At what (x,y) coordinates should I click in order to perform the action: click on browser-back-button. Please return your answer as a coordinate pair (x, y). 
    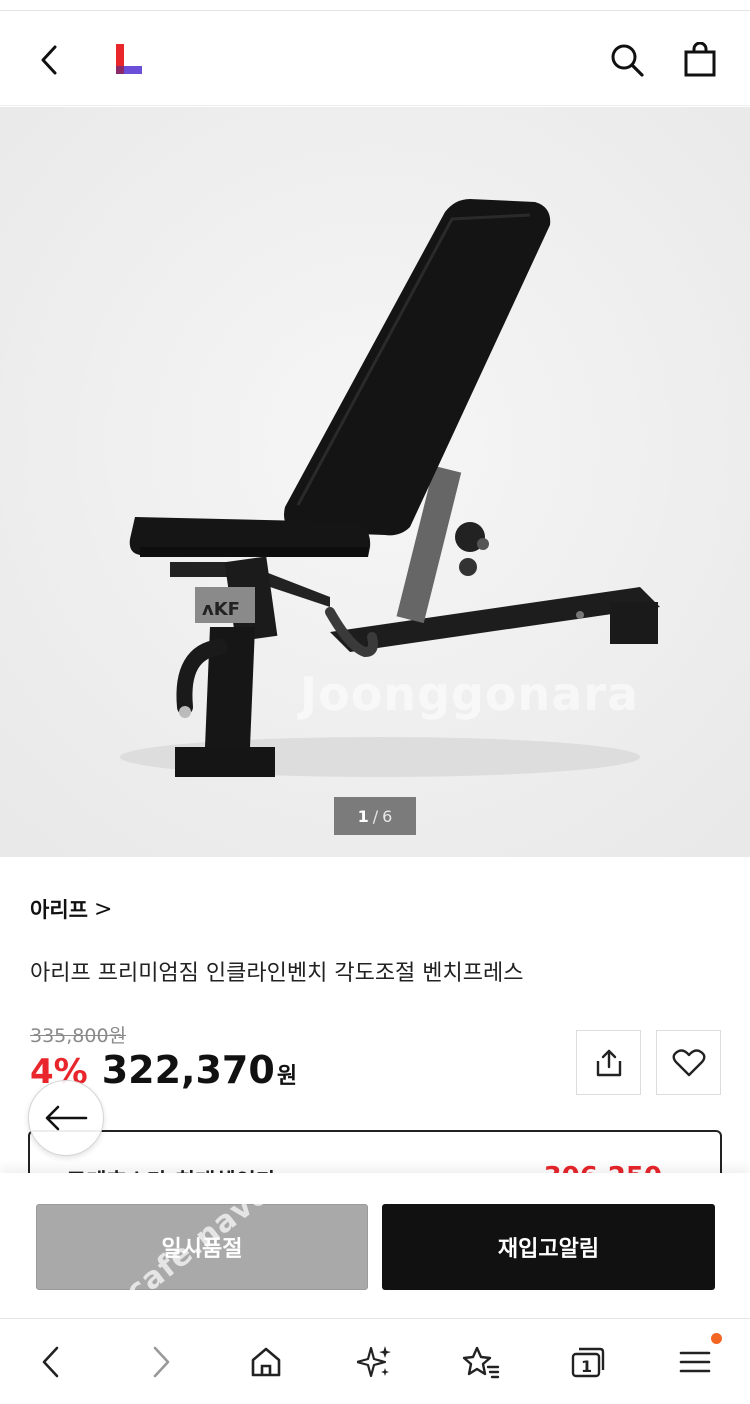
    Looking at the image, I should click on (51, 1362).